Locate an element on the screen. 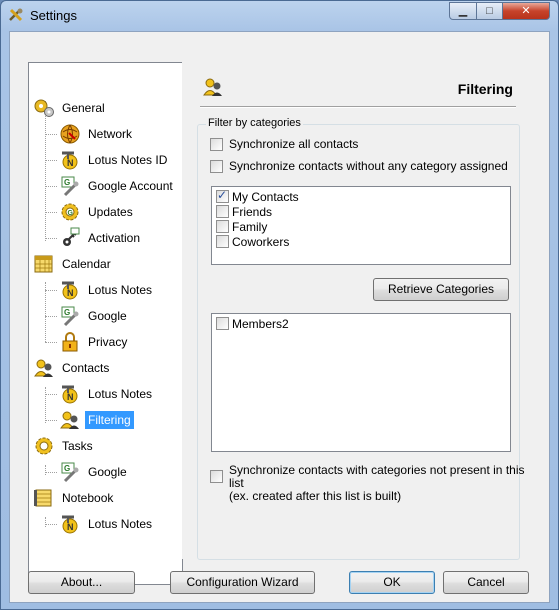  list-item: Coworkers is located at coordinates (361, 241).